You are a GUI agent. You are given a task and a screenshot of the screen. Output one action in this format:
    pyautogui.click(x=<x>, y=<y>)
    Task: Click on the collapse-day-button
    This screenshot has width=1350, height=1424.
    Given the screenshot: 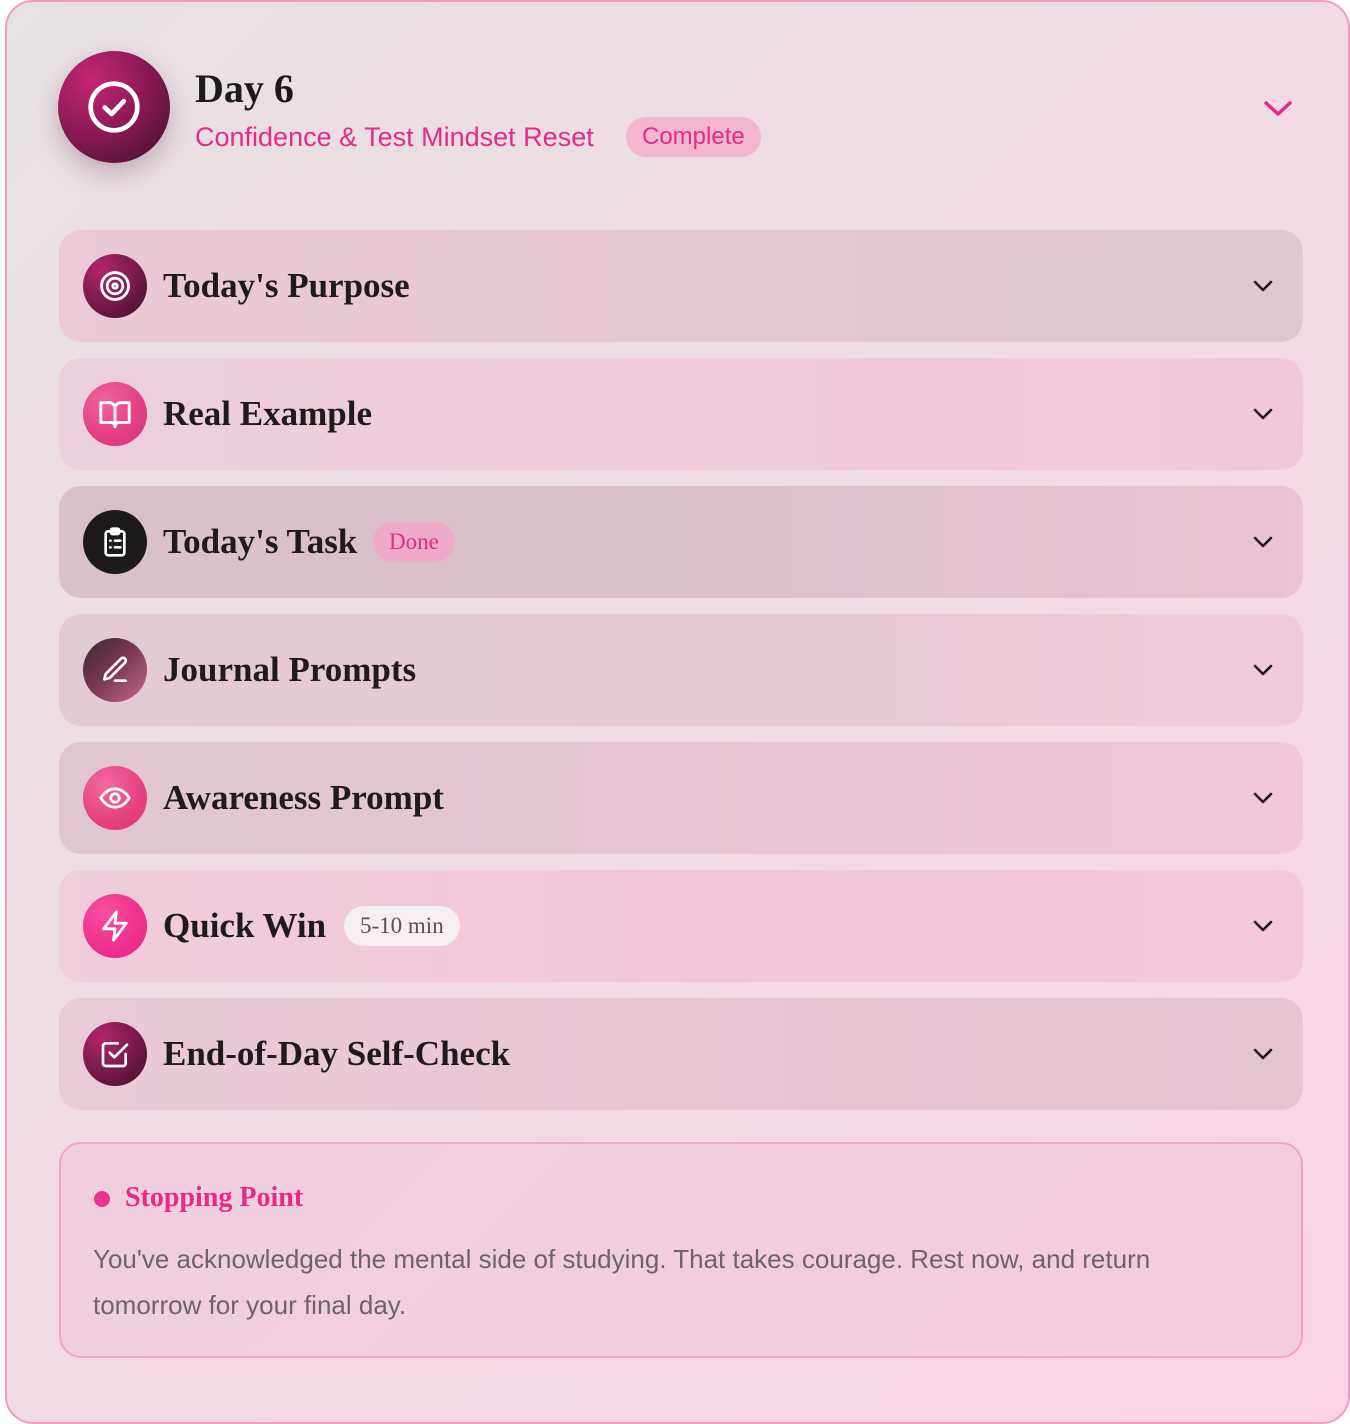 What is the action you would take?
    pyautogui.click(x=1278, y=108)
    